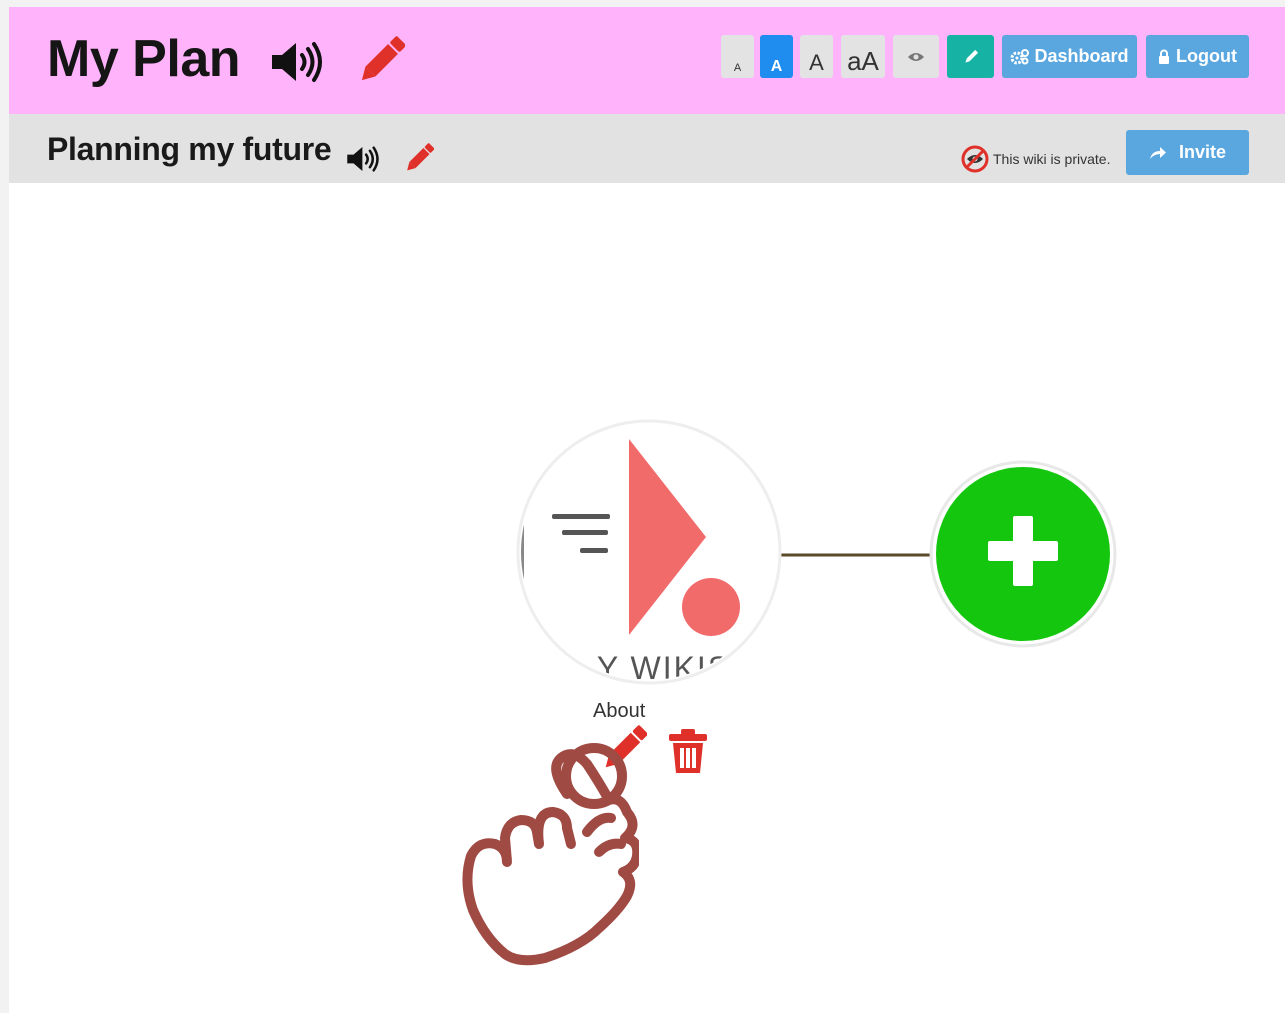  Describe the element at coordinates (649, 552) in the screenshot. I see `node-image: Y WIKIS` at that location.